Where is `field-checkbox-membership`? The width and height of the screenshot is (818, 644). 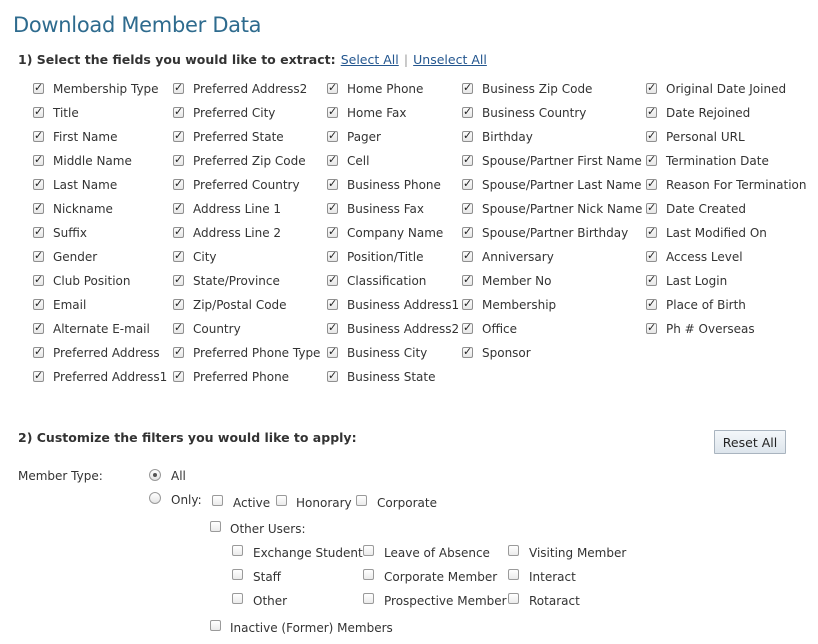 field-checkbox-membership is located at coordinates (467, 303).